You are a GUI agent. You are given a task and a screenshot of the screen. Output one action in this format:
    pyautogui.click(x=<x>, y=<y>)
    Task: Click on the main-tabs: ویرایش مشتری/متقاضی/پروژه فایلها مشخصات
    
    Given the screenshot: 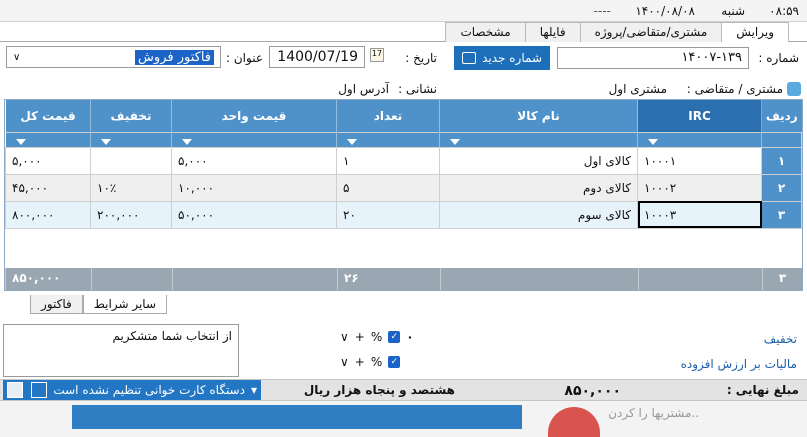 What is the action you would take?
    pyautogui.click(x=403, y=32)
    